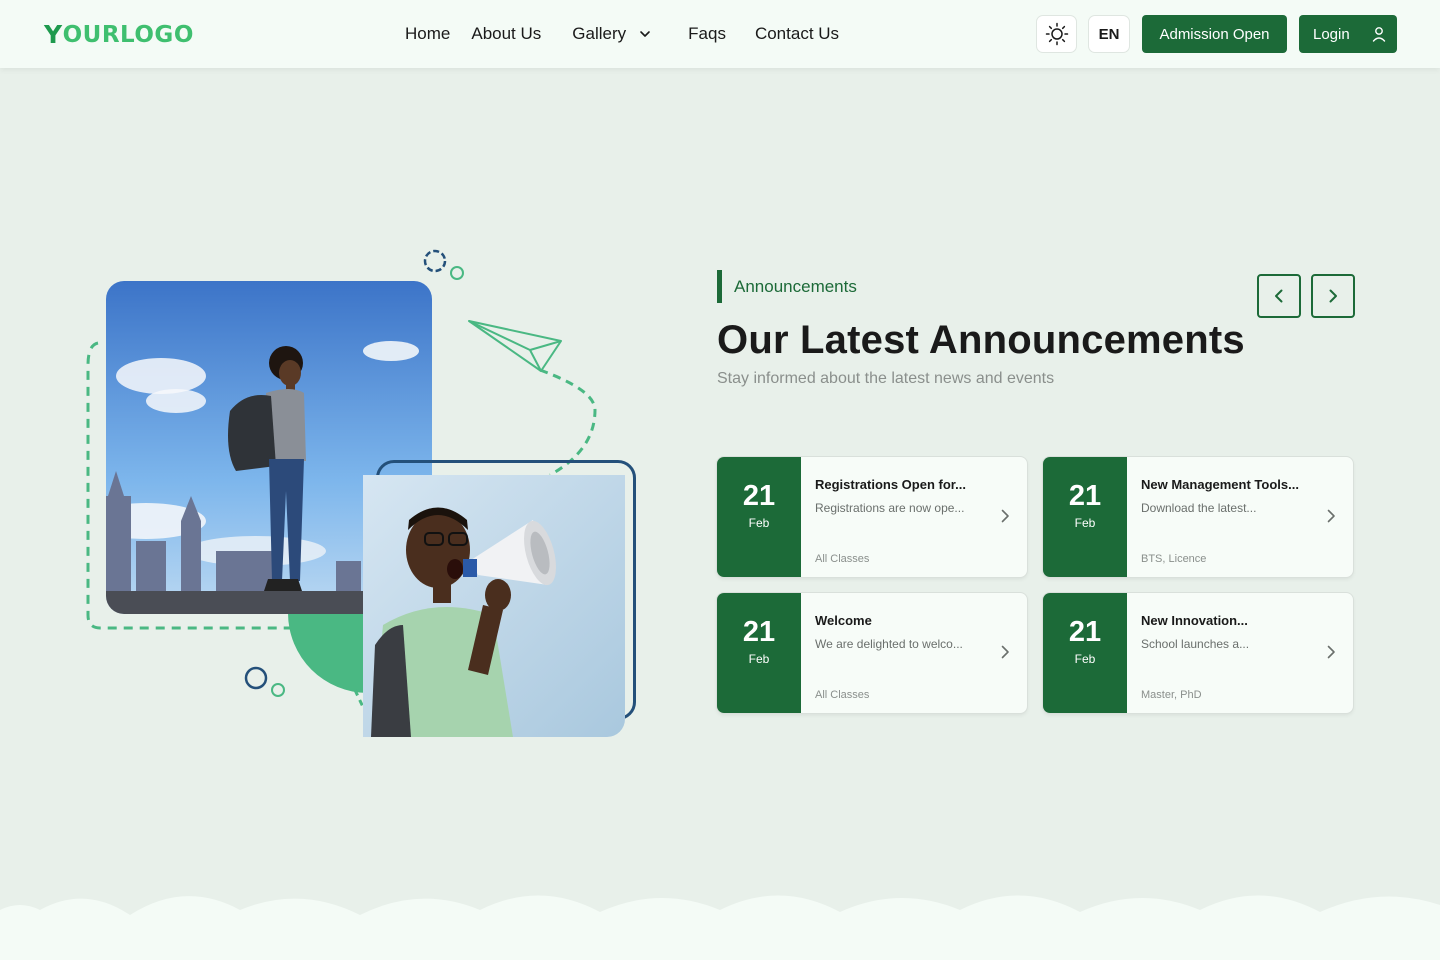  I want to click on logo: Y OURLOGO, so click(119, 34).